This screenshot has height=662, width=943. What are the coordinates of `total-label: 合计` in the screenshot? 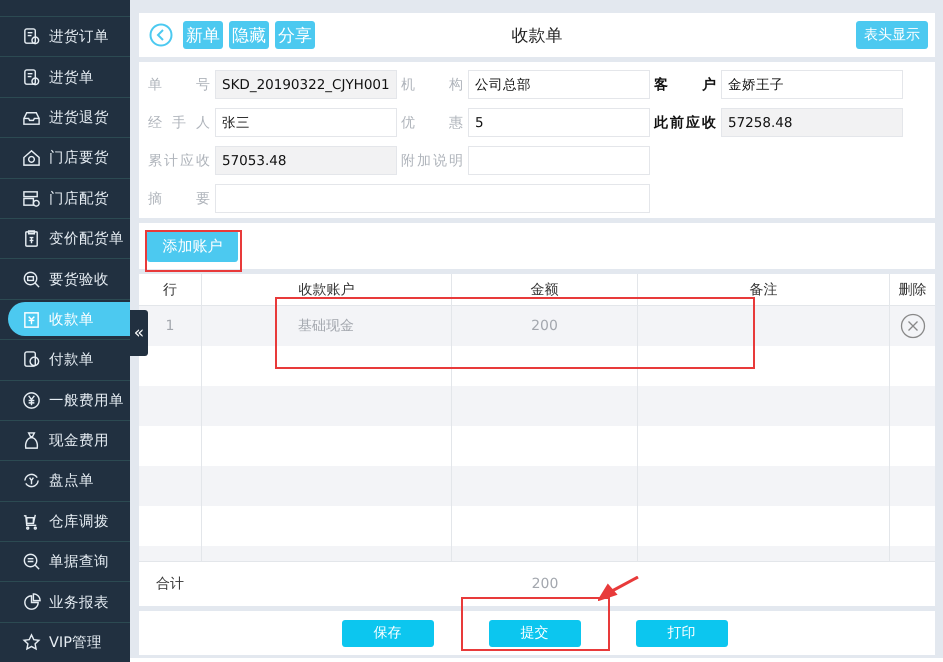 It's located at (170, 584).